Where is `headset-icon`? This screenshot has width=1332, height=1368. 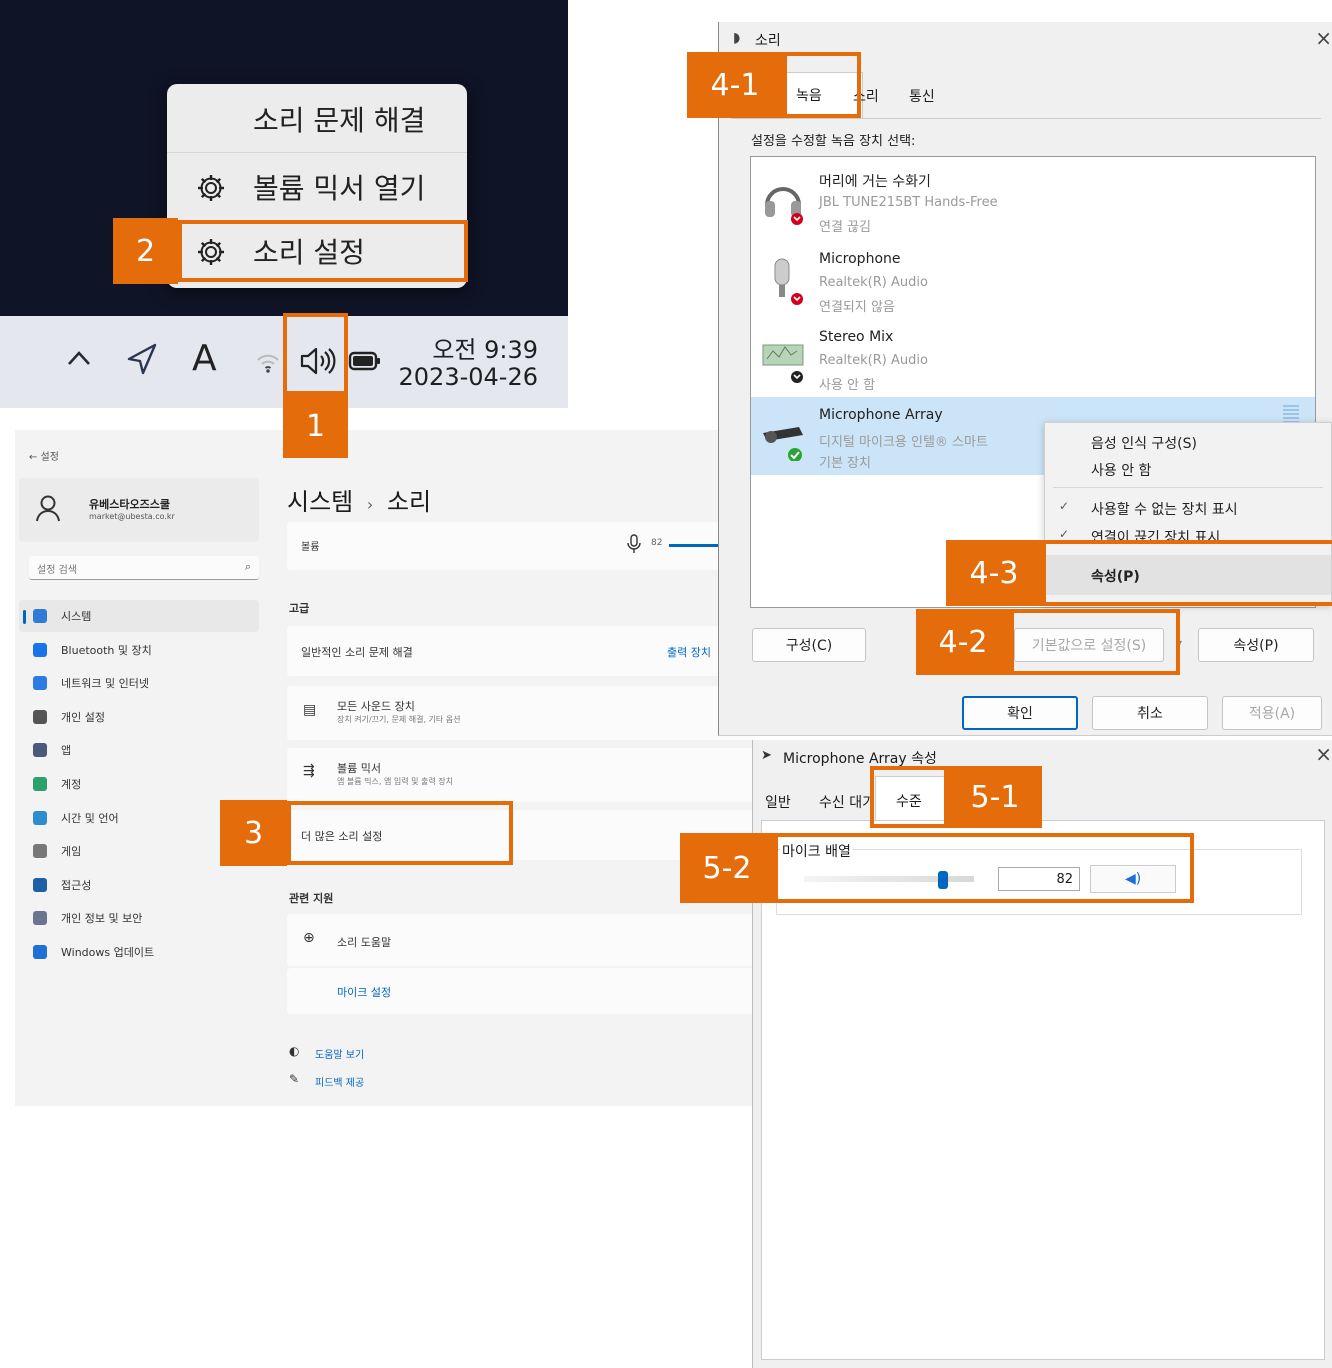
headset-icon is located at coordinates (784, 206).